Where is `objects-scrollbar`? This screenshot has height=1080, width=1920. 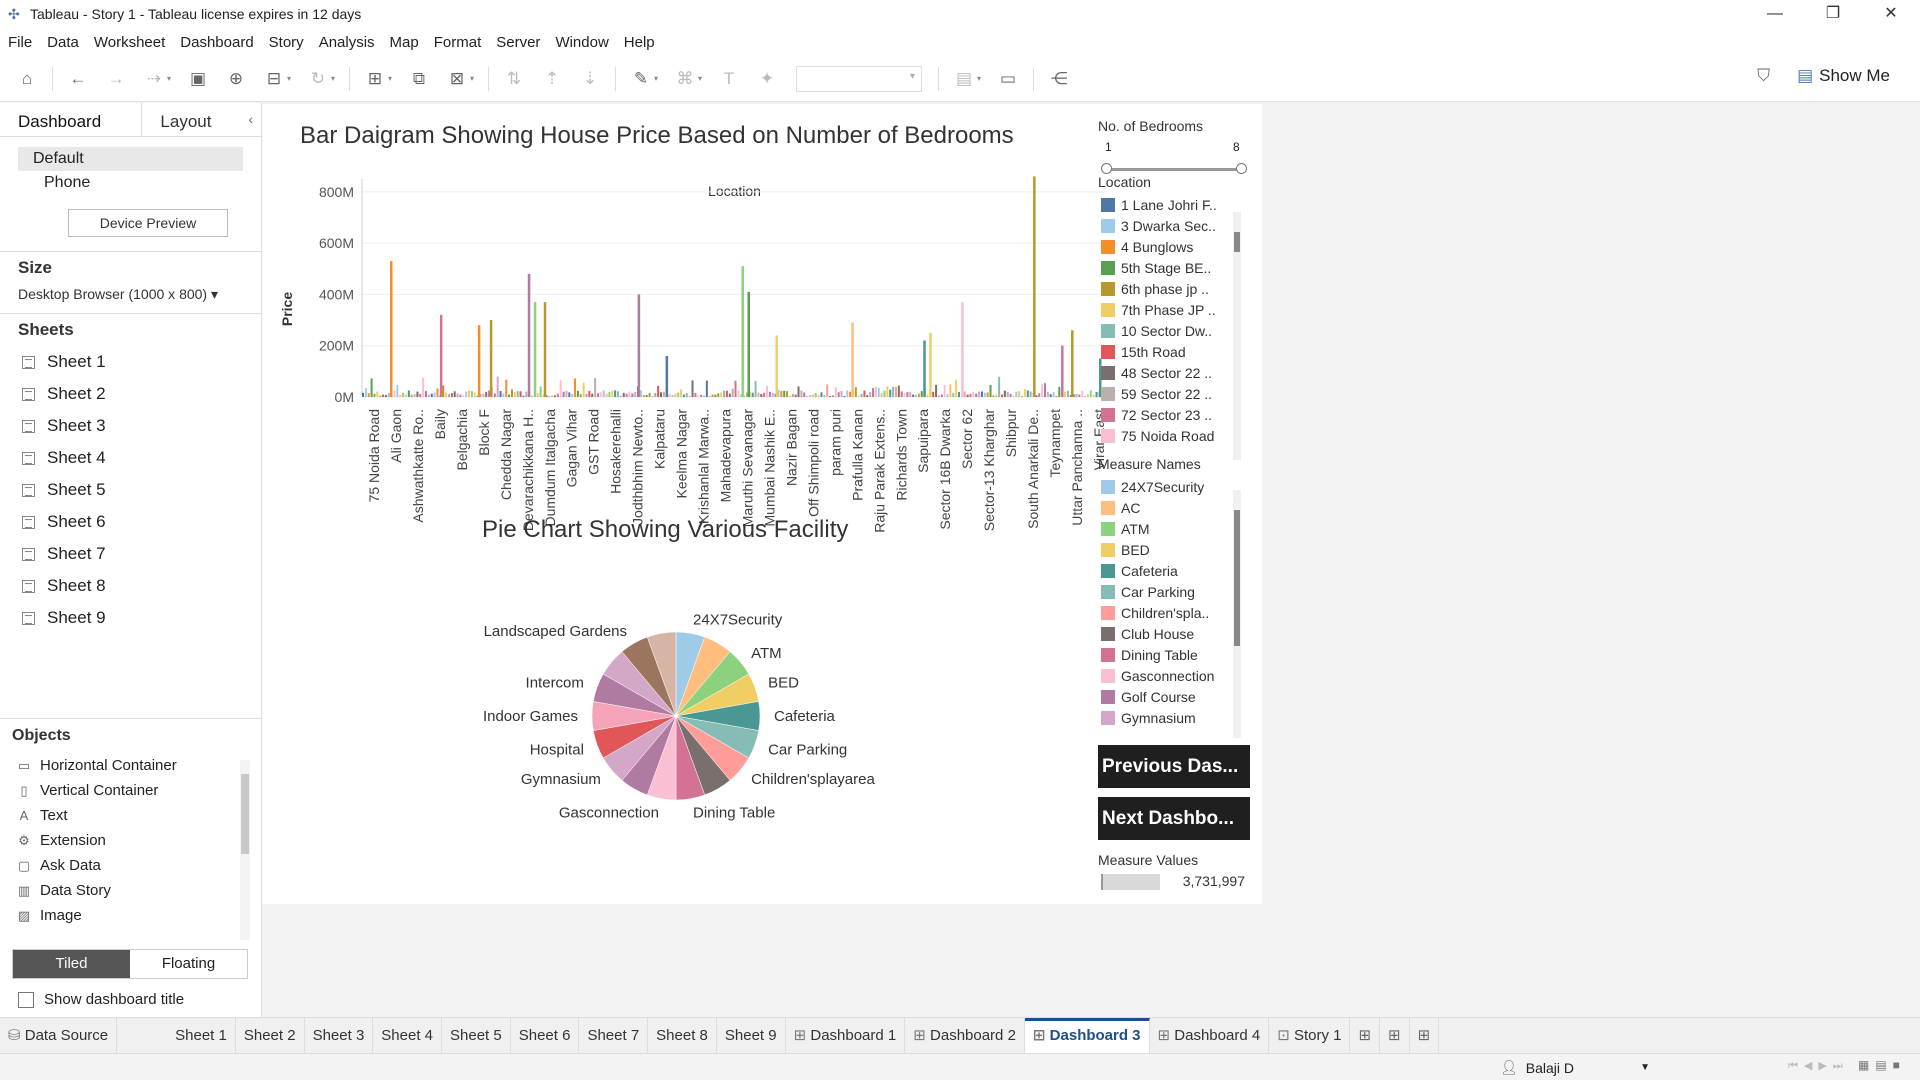 objects-scrollbar is located at coordinates (245, 850).